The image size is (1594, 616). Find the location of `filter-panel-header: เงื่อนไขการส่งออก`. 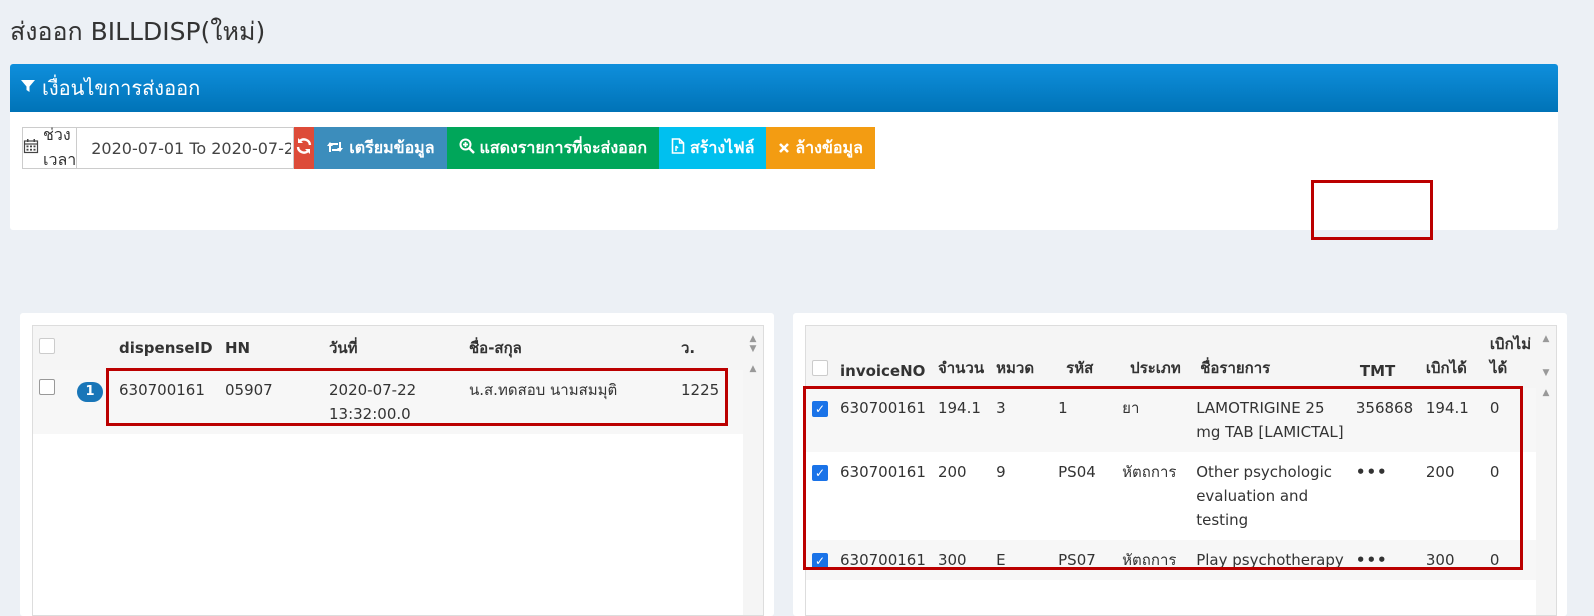

filter-panel-header: เงื่อนไขการส่งออก is located at coordinates (784, 88).